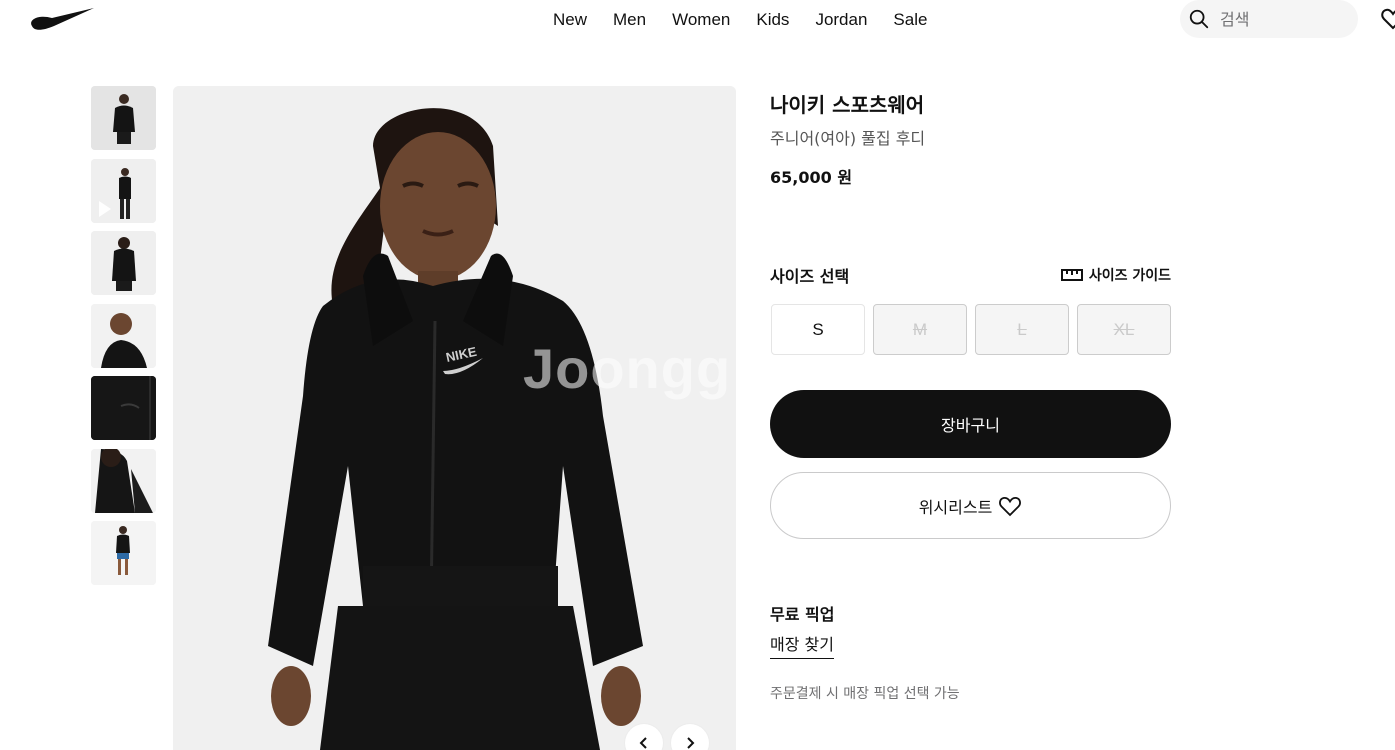 The width and height of the screenshot is (1395, 750). I want to click on nav-item-jordan: Jordan, so click(841, 20).